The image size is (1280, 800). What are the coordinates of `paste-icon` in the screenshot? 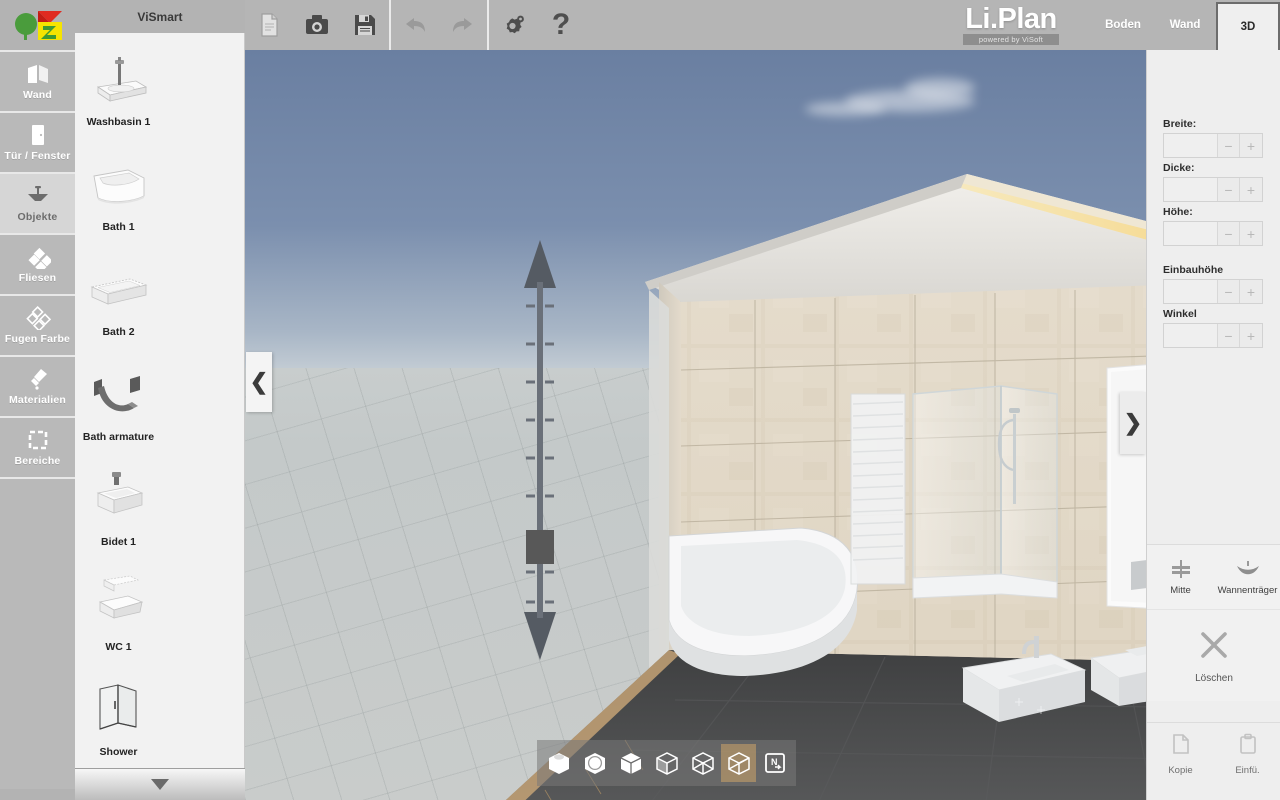 It's located at (1248, 746).